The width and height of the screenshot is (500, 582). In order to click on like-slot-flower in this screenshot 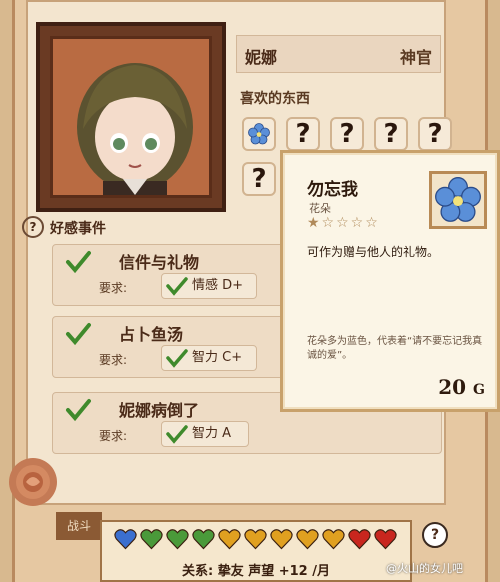, I will do `click(259, 134)`.